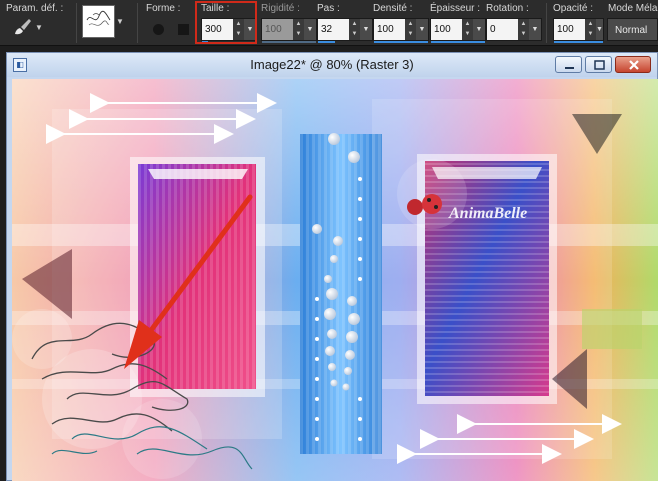  Describe the element at coordinates (455, 8) in the screenshot. I see `thickness-label: Épaisseur :` at that location.